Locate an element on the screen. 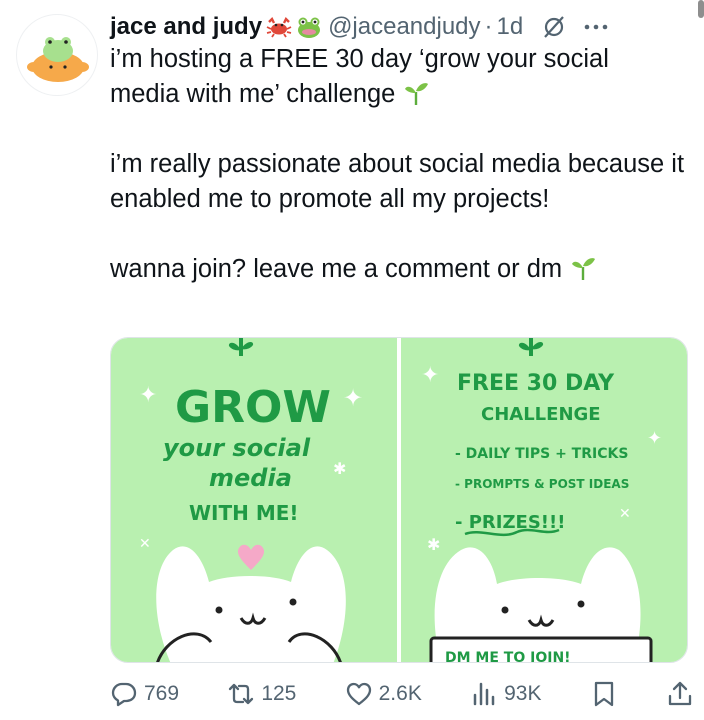  reply-icon is located at coordinates (124, 694).